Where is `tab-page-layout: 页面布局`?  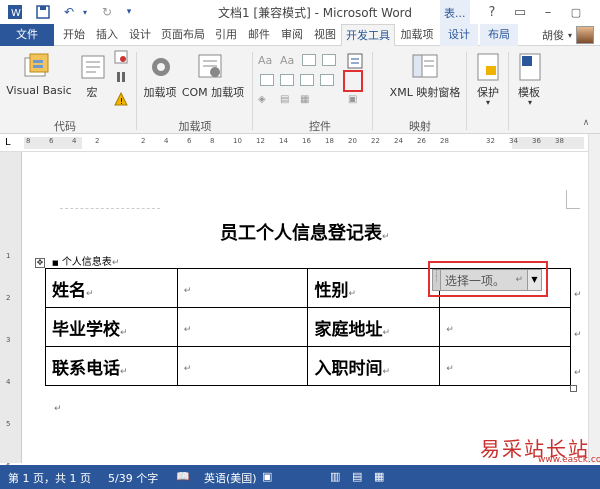
tab-page-layout: 页面布局 is located at coordinates (183, 35).